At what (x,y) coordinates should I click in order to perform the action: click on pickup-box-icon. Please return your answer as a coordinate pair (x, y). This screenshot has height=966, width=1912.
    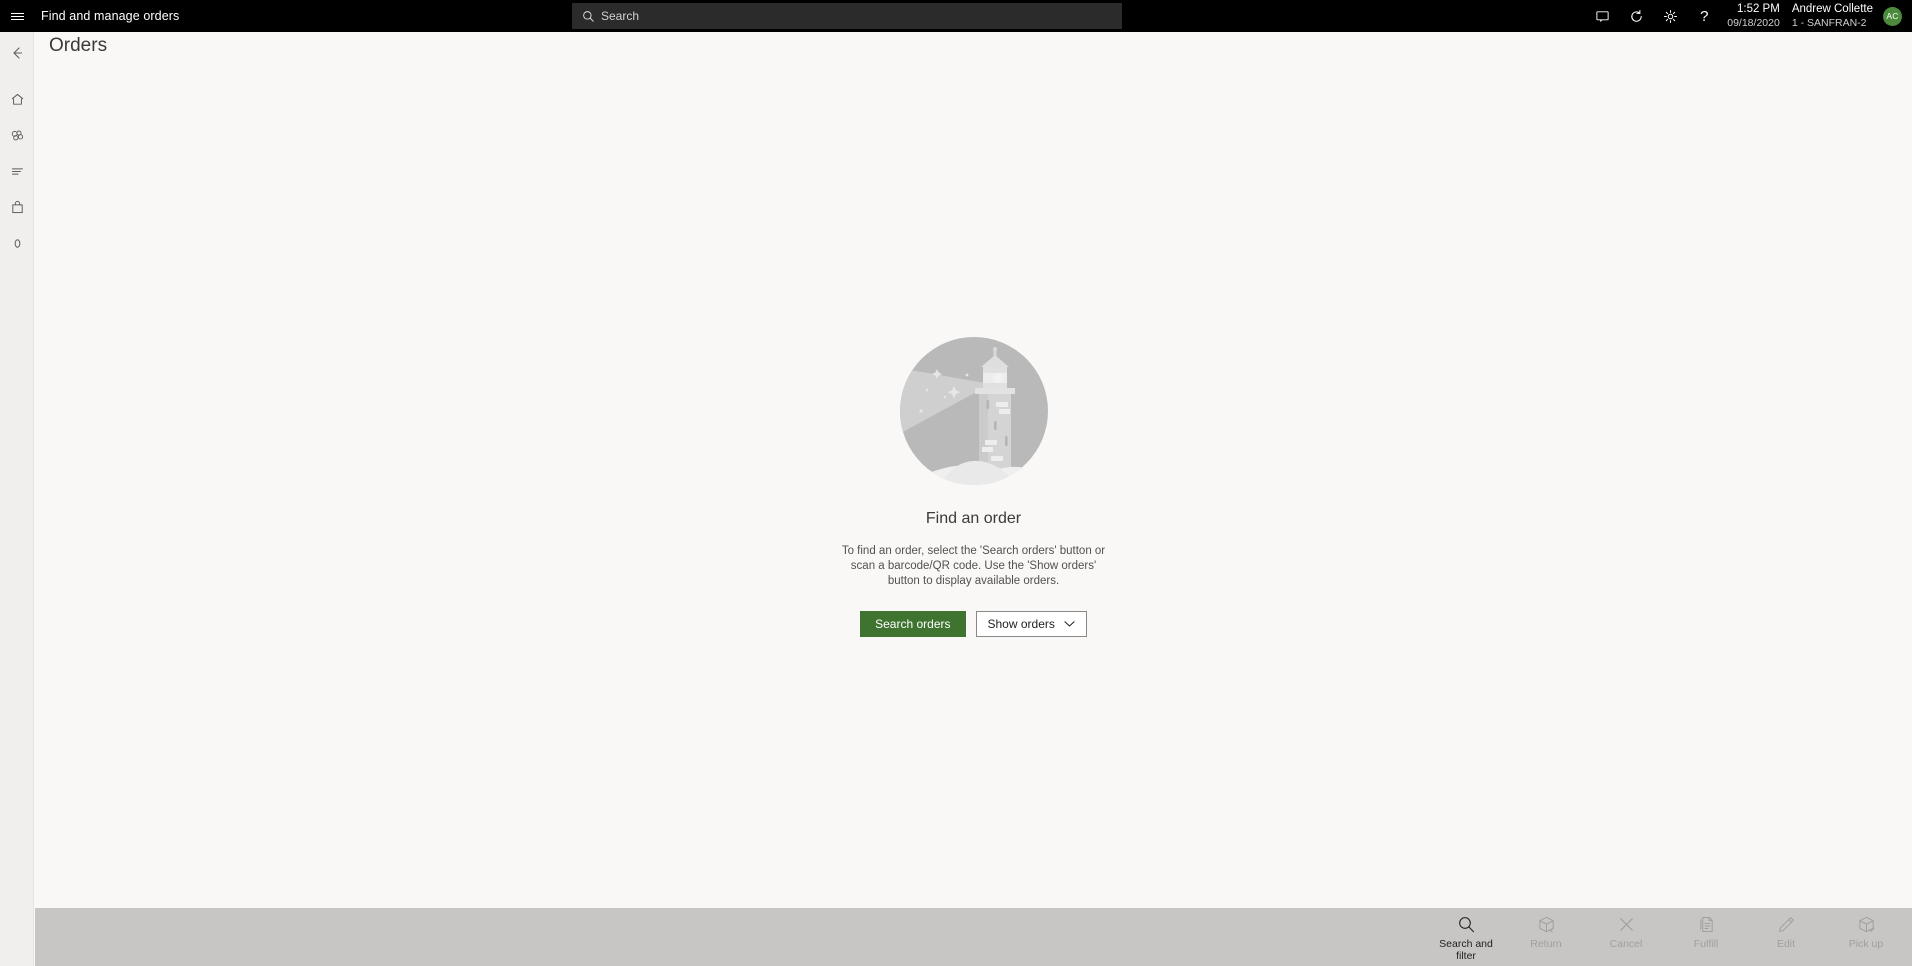
    Looking at the image, I should click on (1866, 924).